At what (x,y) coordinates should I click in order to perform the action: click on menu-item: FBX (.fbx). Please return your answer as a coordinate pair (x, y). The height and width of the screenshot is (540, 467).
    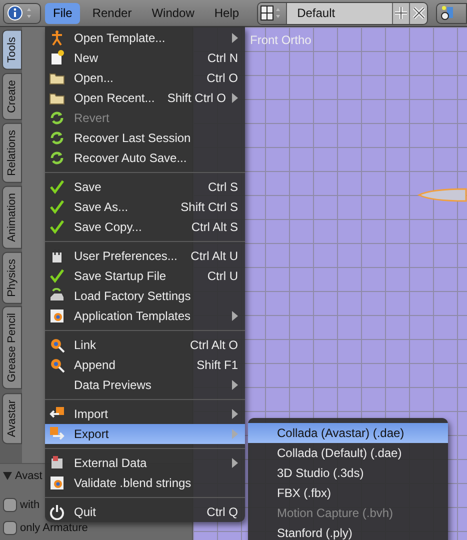
    Looking at the image, I should click on (348, 493).